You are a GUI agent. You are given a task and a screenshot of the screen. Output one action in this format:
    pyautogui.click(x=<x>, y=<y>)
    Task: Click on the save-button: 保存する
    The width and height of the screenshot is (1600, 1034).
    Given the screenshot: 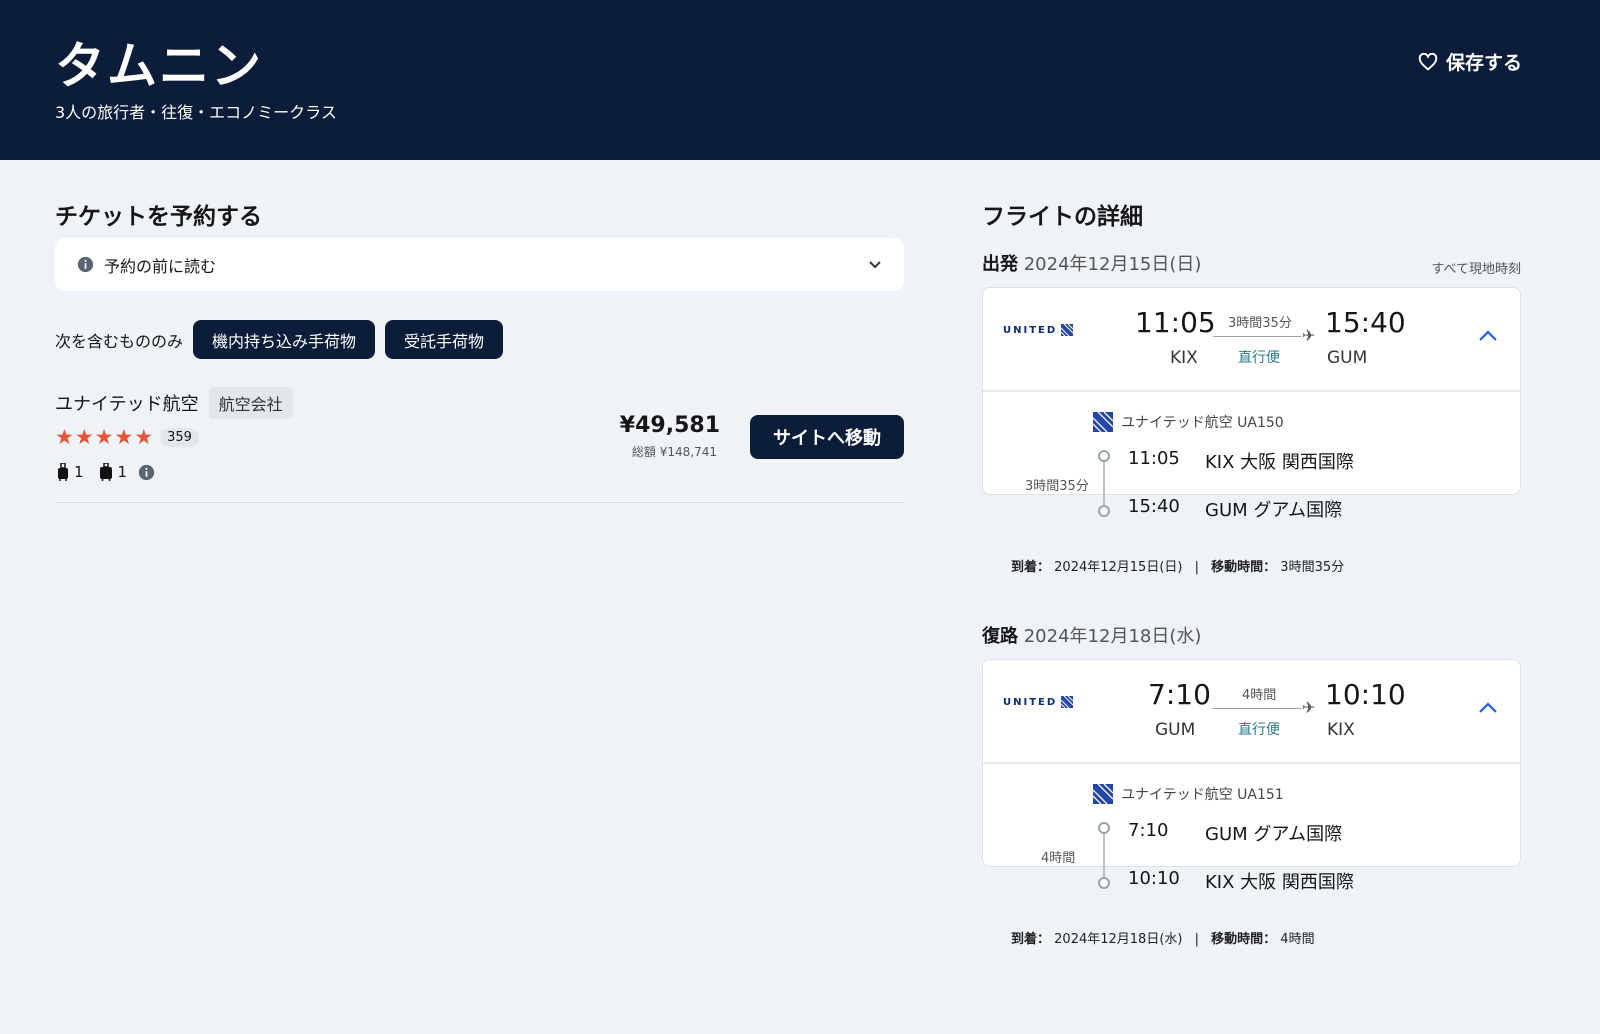 What is the action you would take?
    pyautogui.click(x=1470, y=61)
    